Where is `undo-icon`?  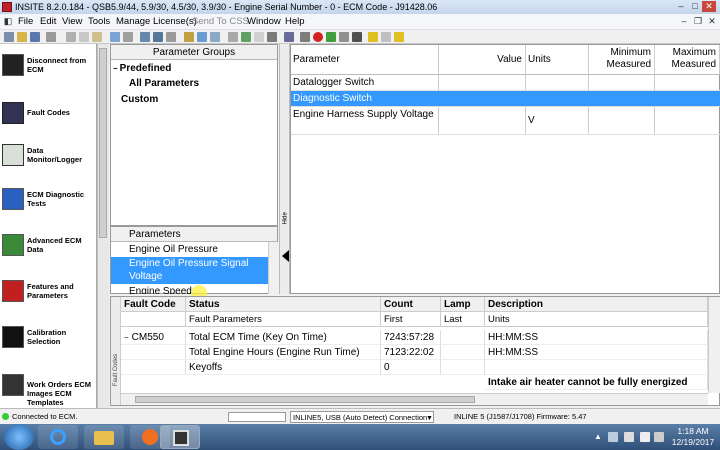 undo-icon is located at coordinates (115, 37).